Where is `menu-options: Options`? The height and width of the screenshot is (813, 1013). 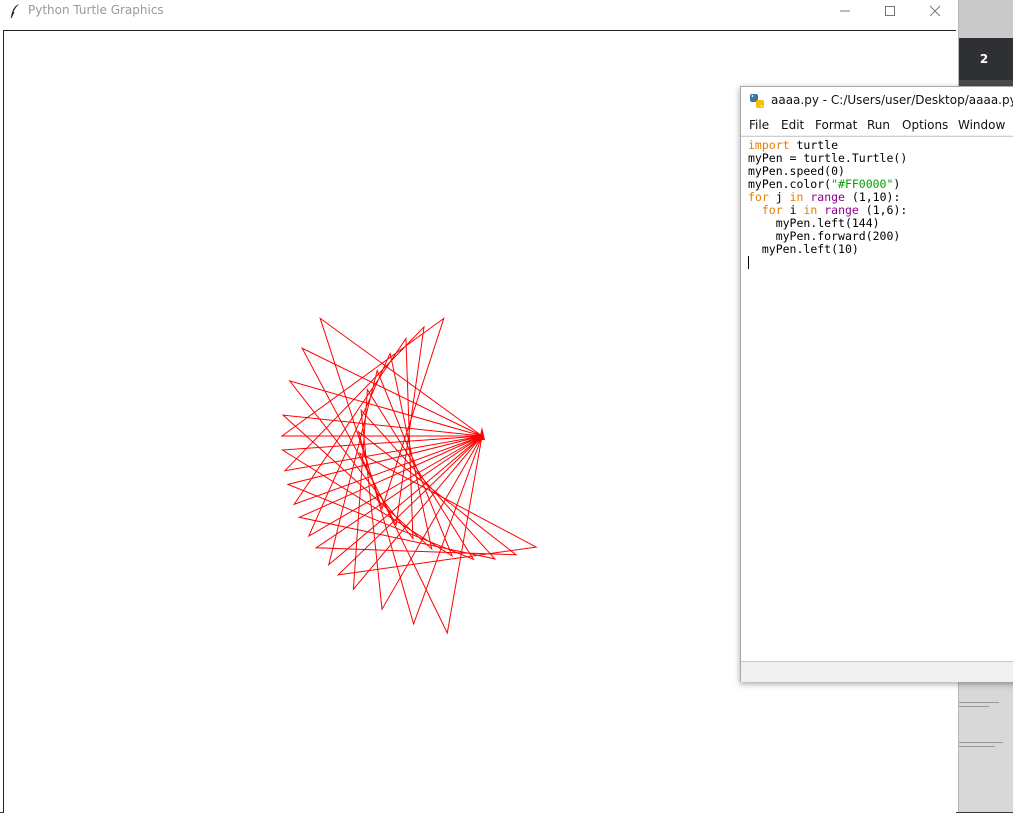 menu-options: Options is located at coordinates (925, 125).